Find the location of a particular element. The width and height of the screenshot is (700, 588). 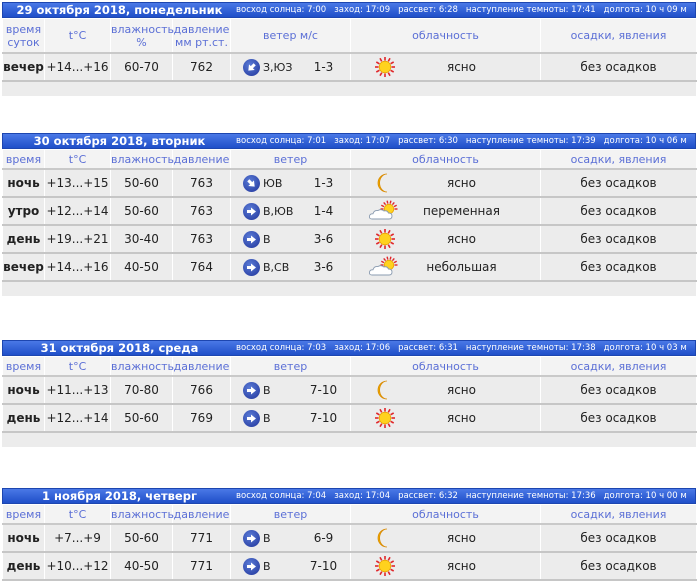

column-header-wind: ветер м/с is located at coordinates (290, 36).